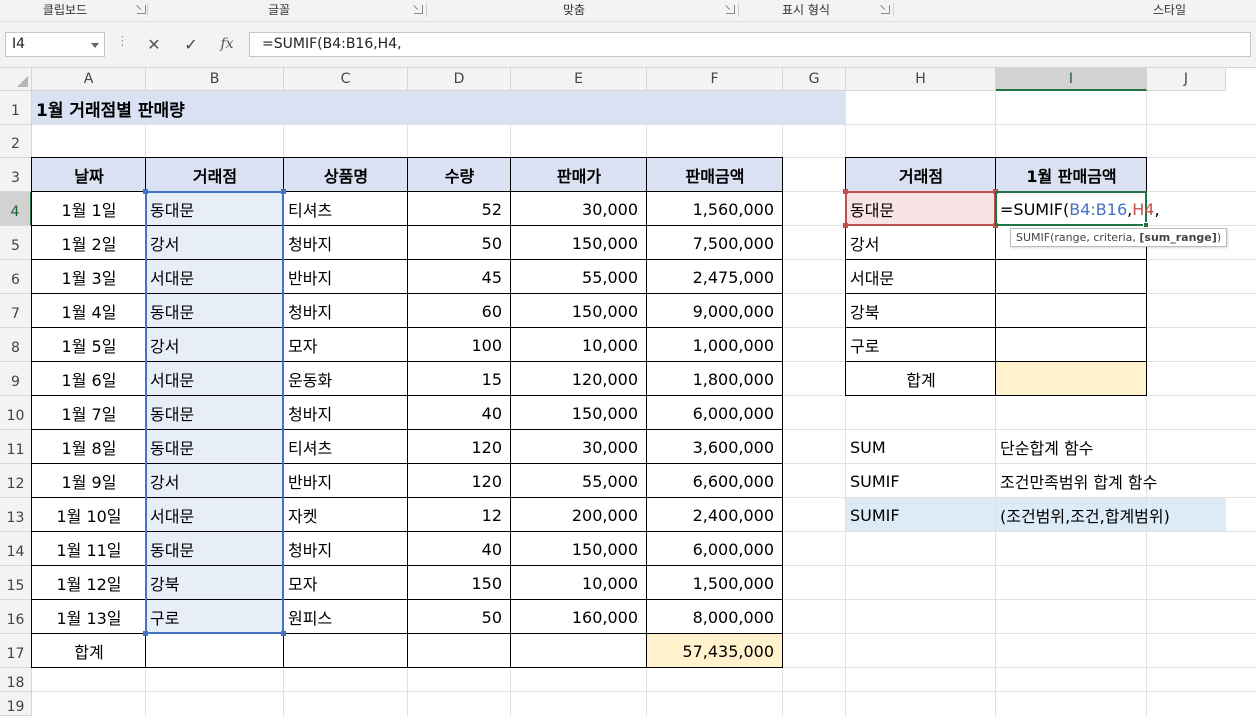  What do you see at coordinates (459, 379) in the screenshot?
I see `quantity-cell: 15` at bounding box center [459, 379].